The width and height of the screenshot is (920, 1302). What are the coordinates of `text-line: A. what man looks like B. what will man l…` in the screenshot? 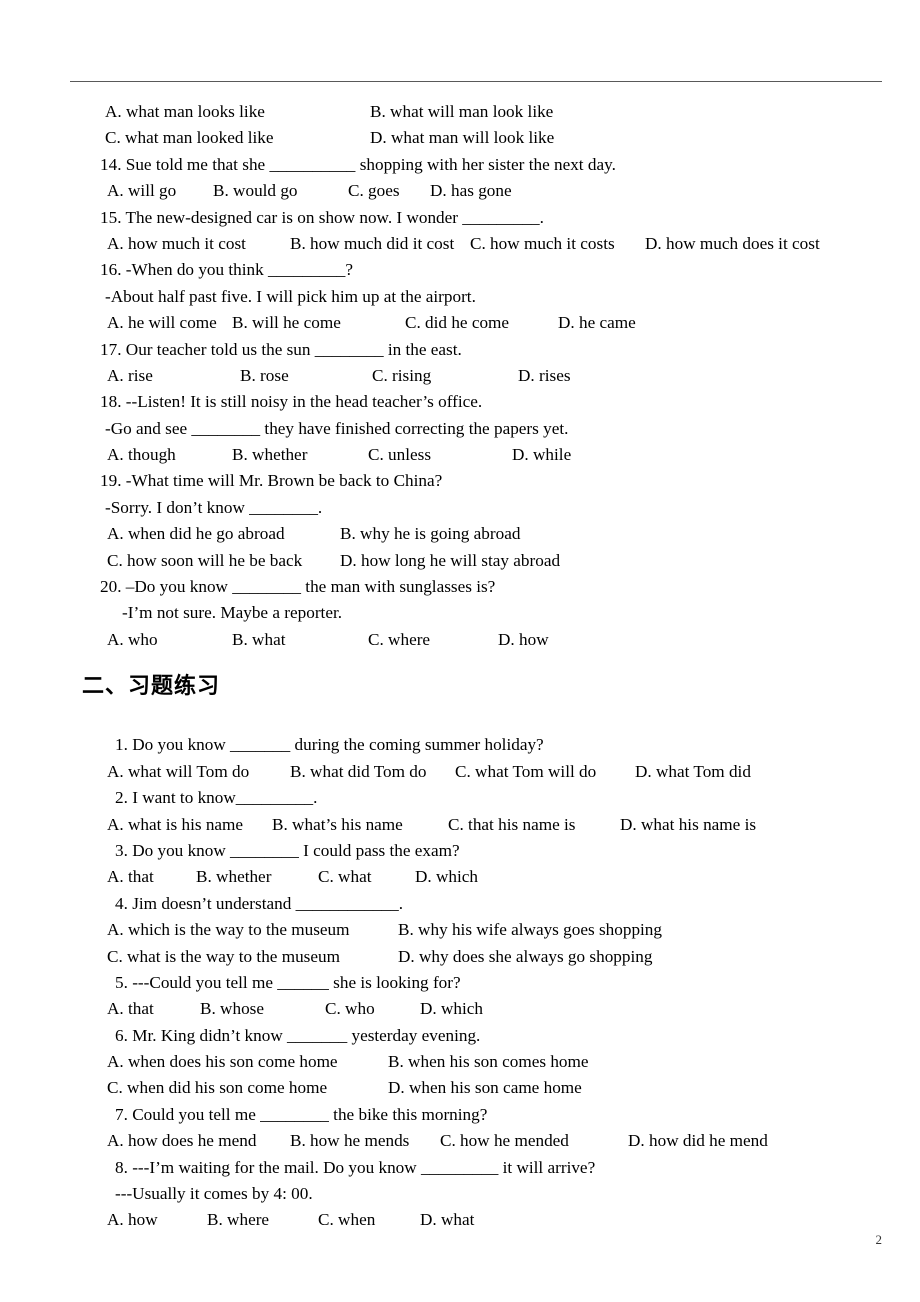 It's located at (460, 112).